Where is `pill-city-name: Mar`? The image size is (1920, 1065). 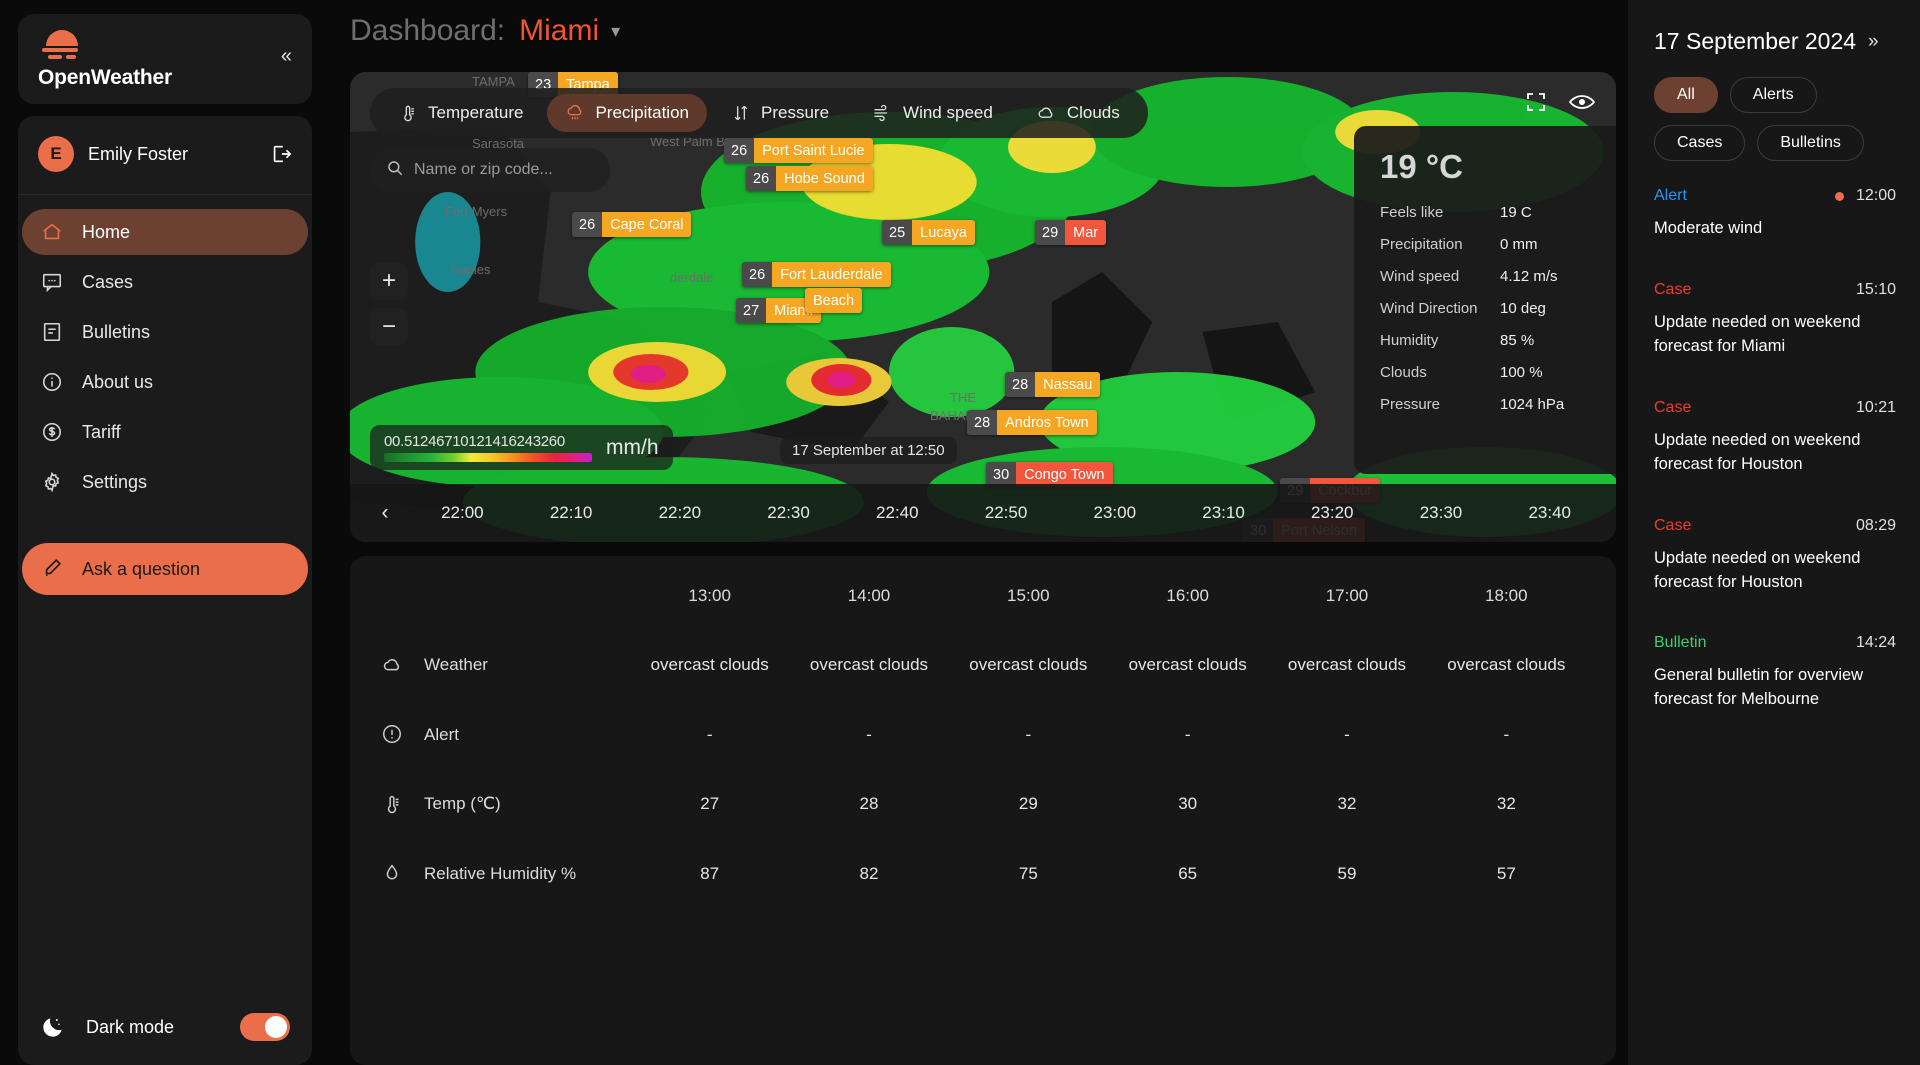 pill-city-name: Mar is located at coordinates (1086, 232).